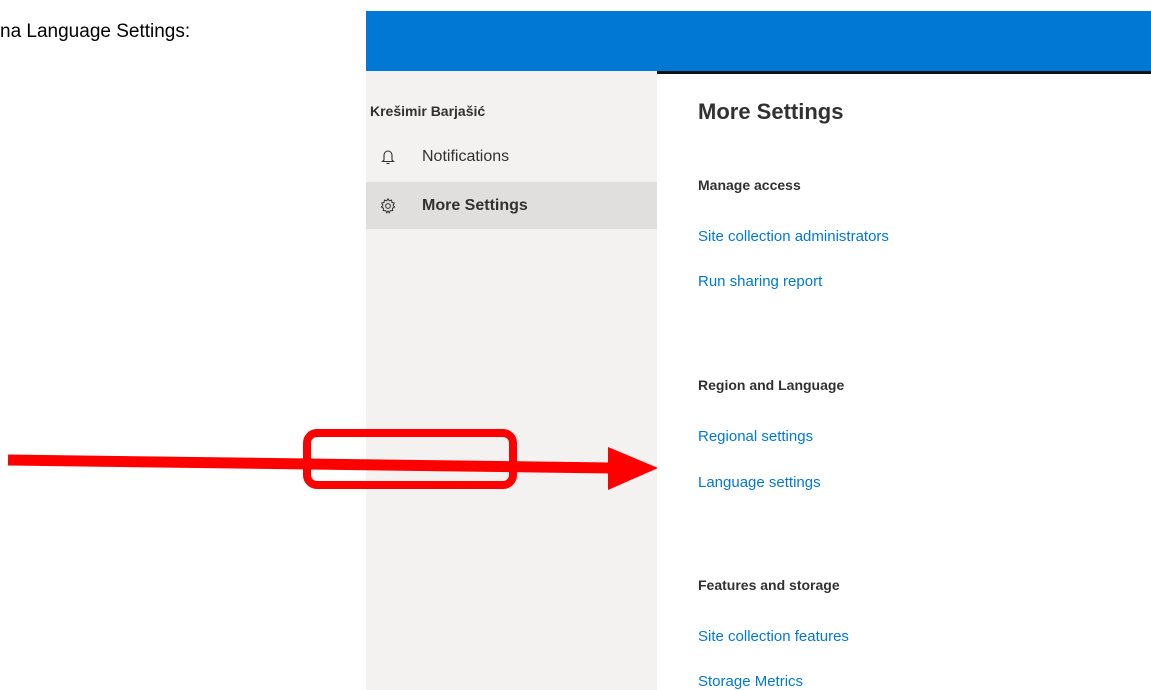 This screenshot has width=1151, height=690. What do you see at coordinates (428, 111) in the screenshot?
I see `user-name: Krešimir Barjašić` at bounding box center [428, 111].